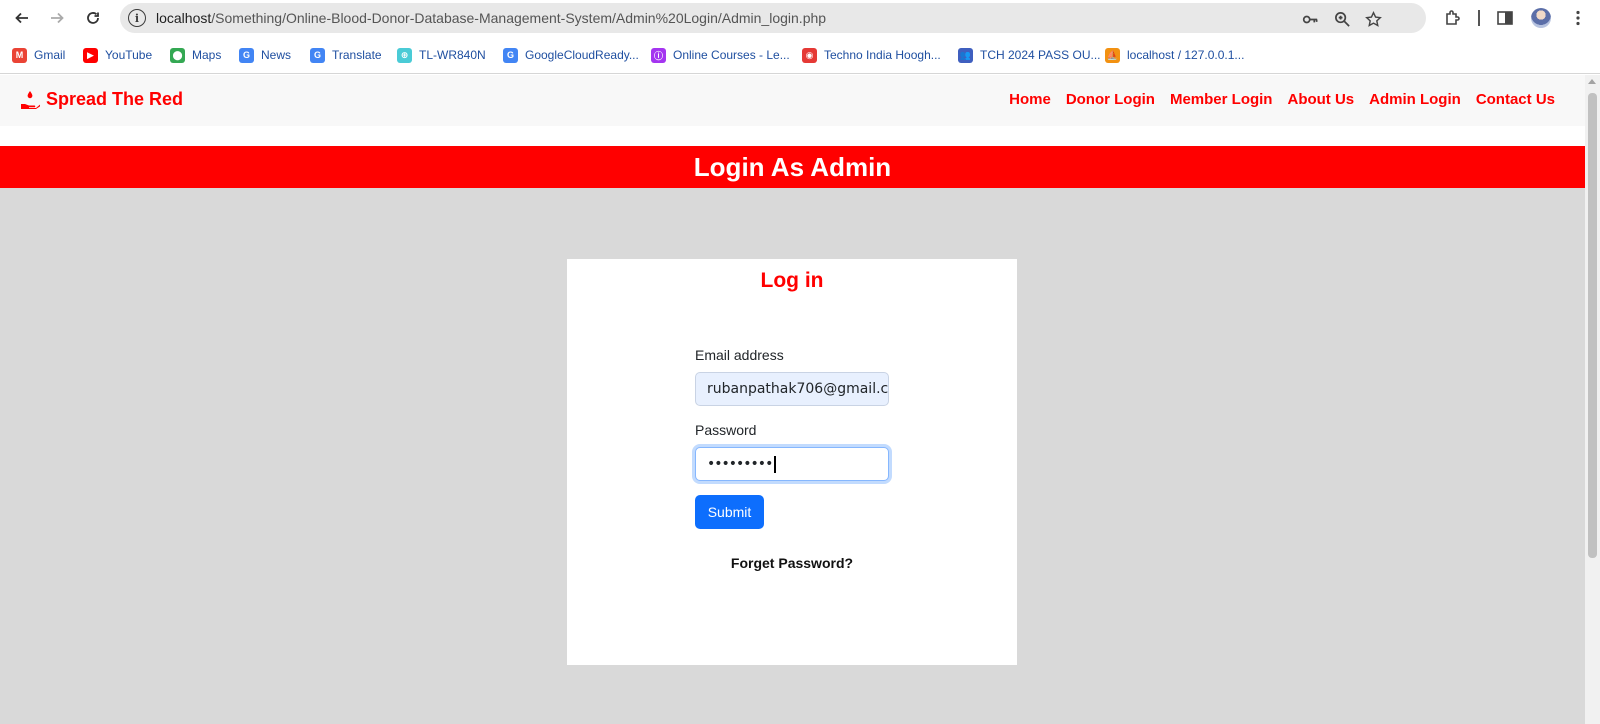  What do you see at coordinates (57, 18) in the screenshot?
I see `forward-arrow-icon` at bounding box center [57, 18].